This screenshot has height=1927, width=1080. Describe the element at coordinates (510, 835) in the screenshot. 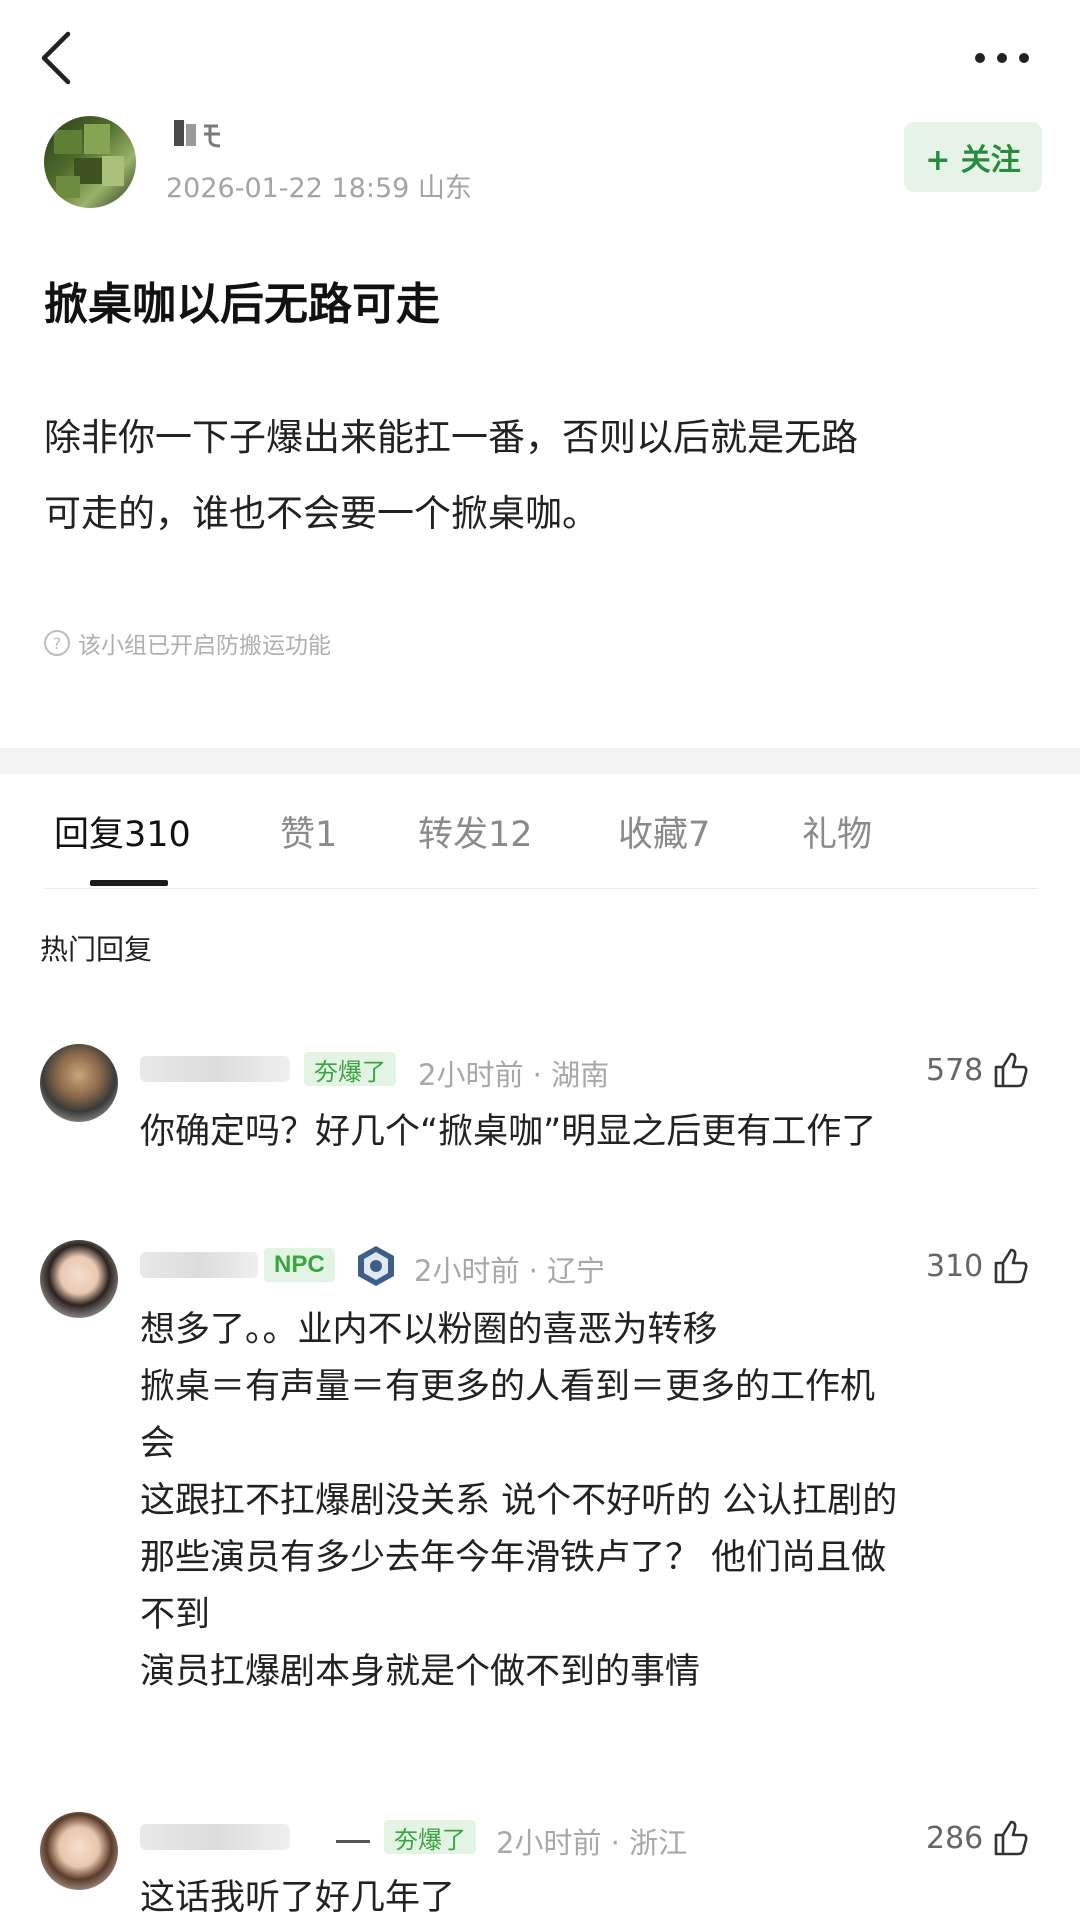

I see `tab-count: 12` at that location.